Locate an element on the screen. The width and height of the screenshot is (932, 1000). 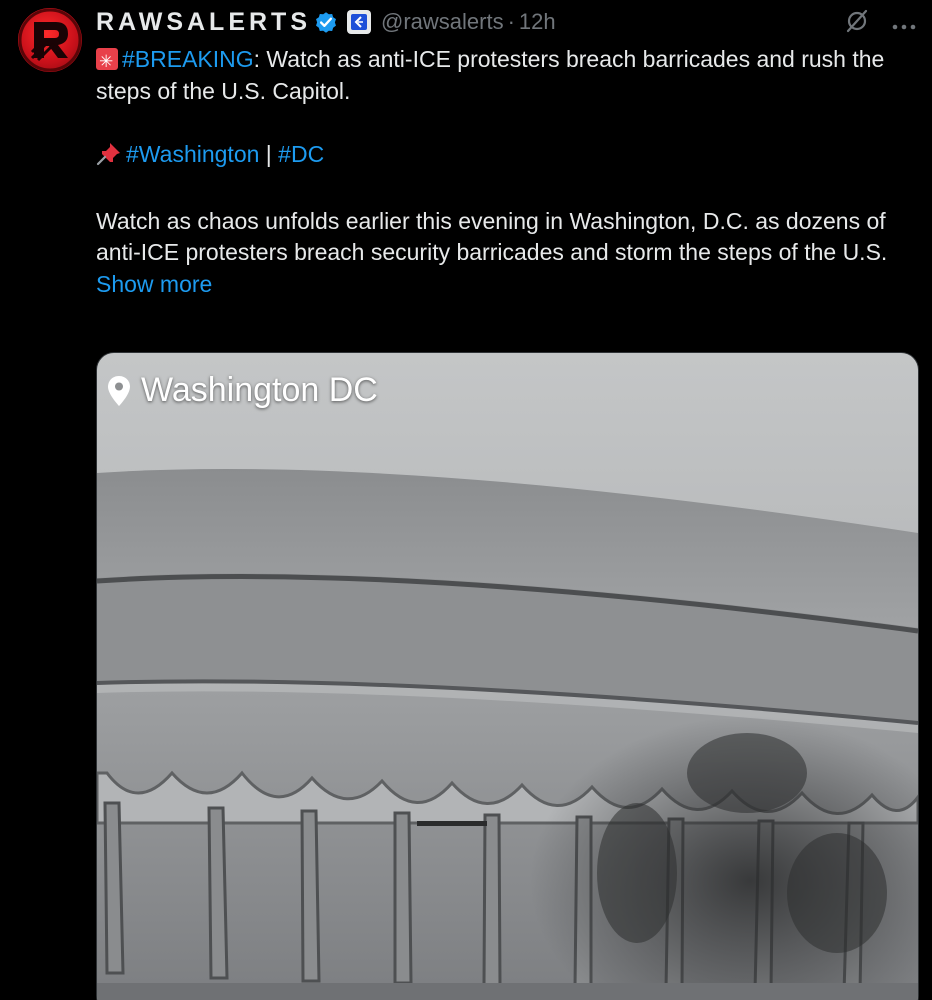
location-pin-icon is located at coordinates (119, 390).